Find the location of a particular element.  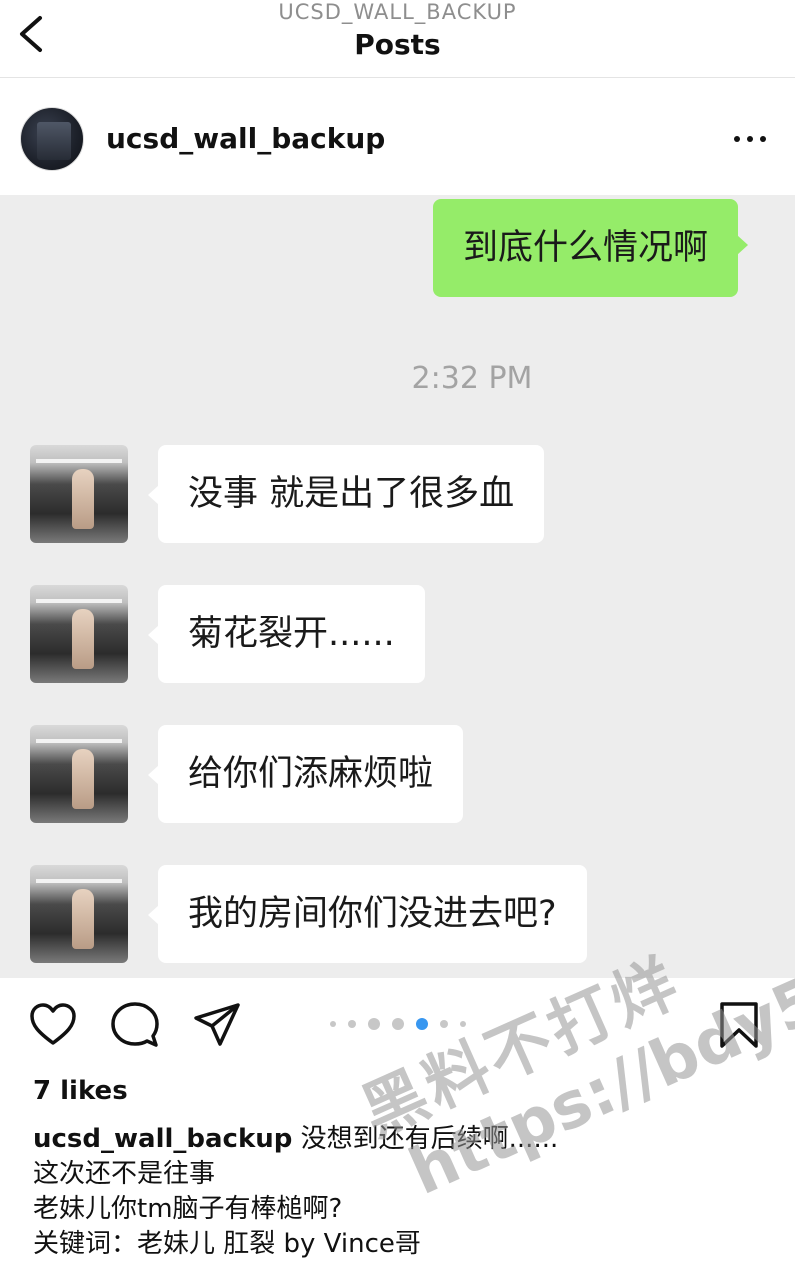

comment-button is located at coordinates (135, 1025).